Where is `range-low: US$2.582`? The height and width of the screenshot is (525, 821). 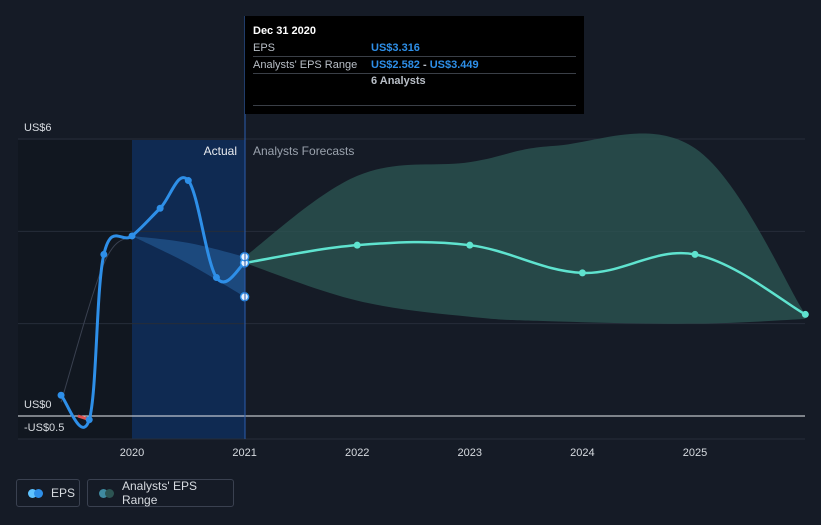
range-low: US$2.582 is located at coordinates (395, 65).